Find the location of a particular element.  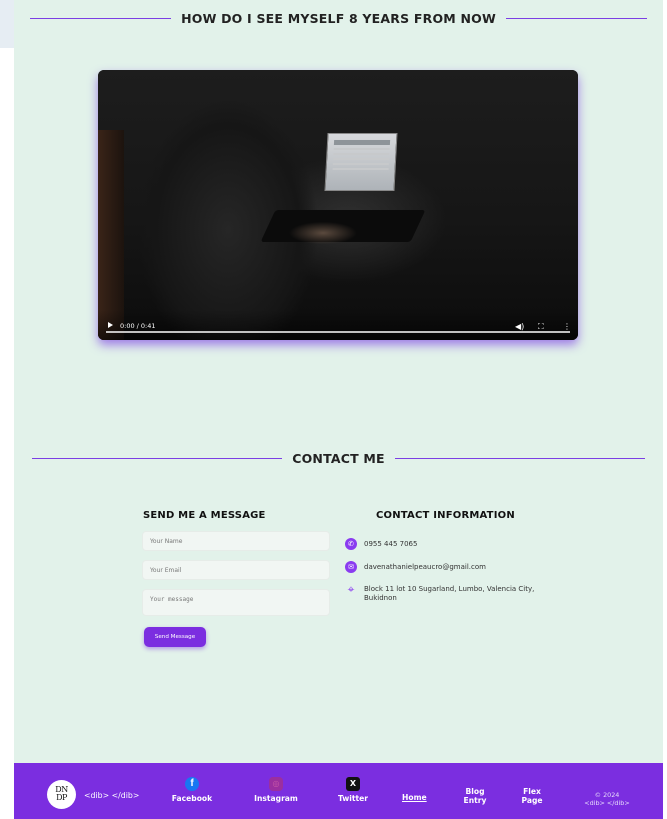

video-scene-hands is located at coordinates (323, 233).